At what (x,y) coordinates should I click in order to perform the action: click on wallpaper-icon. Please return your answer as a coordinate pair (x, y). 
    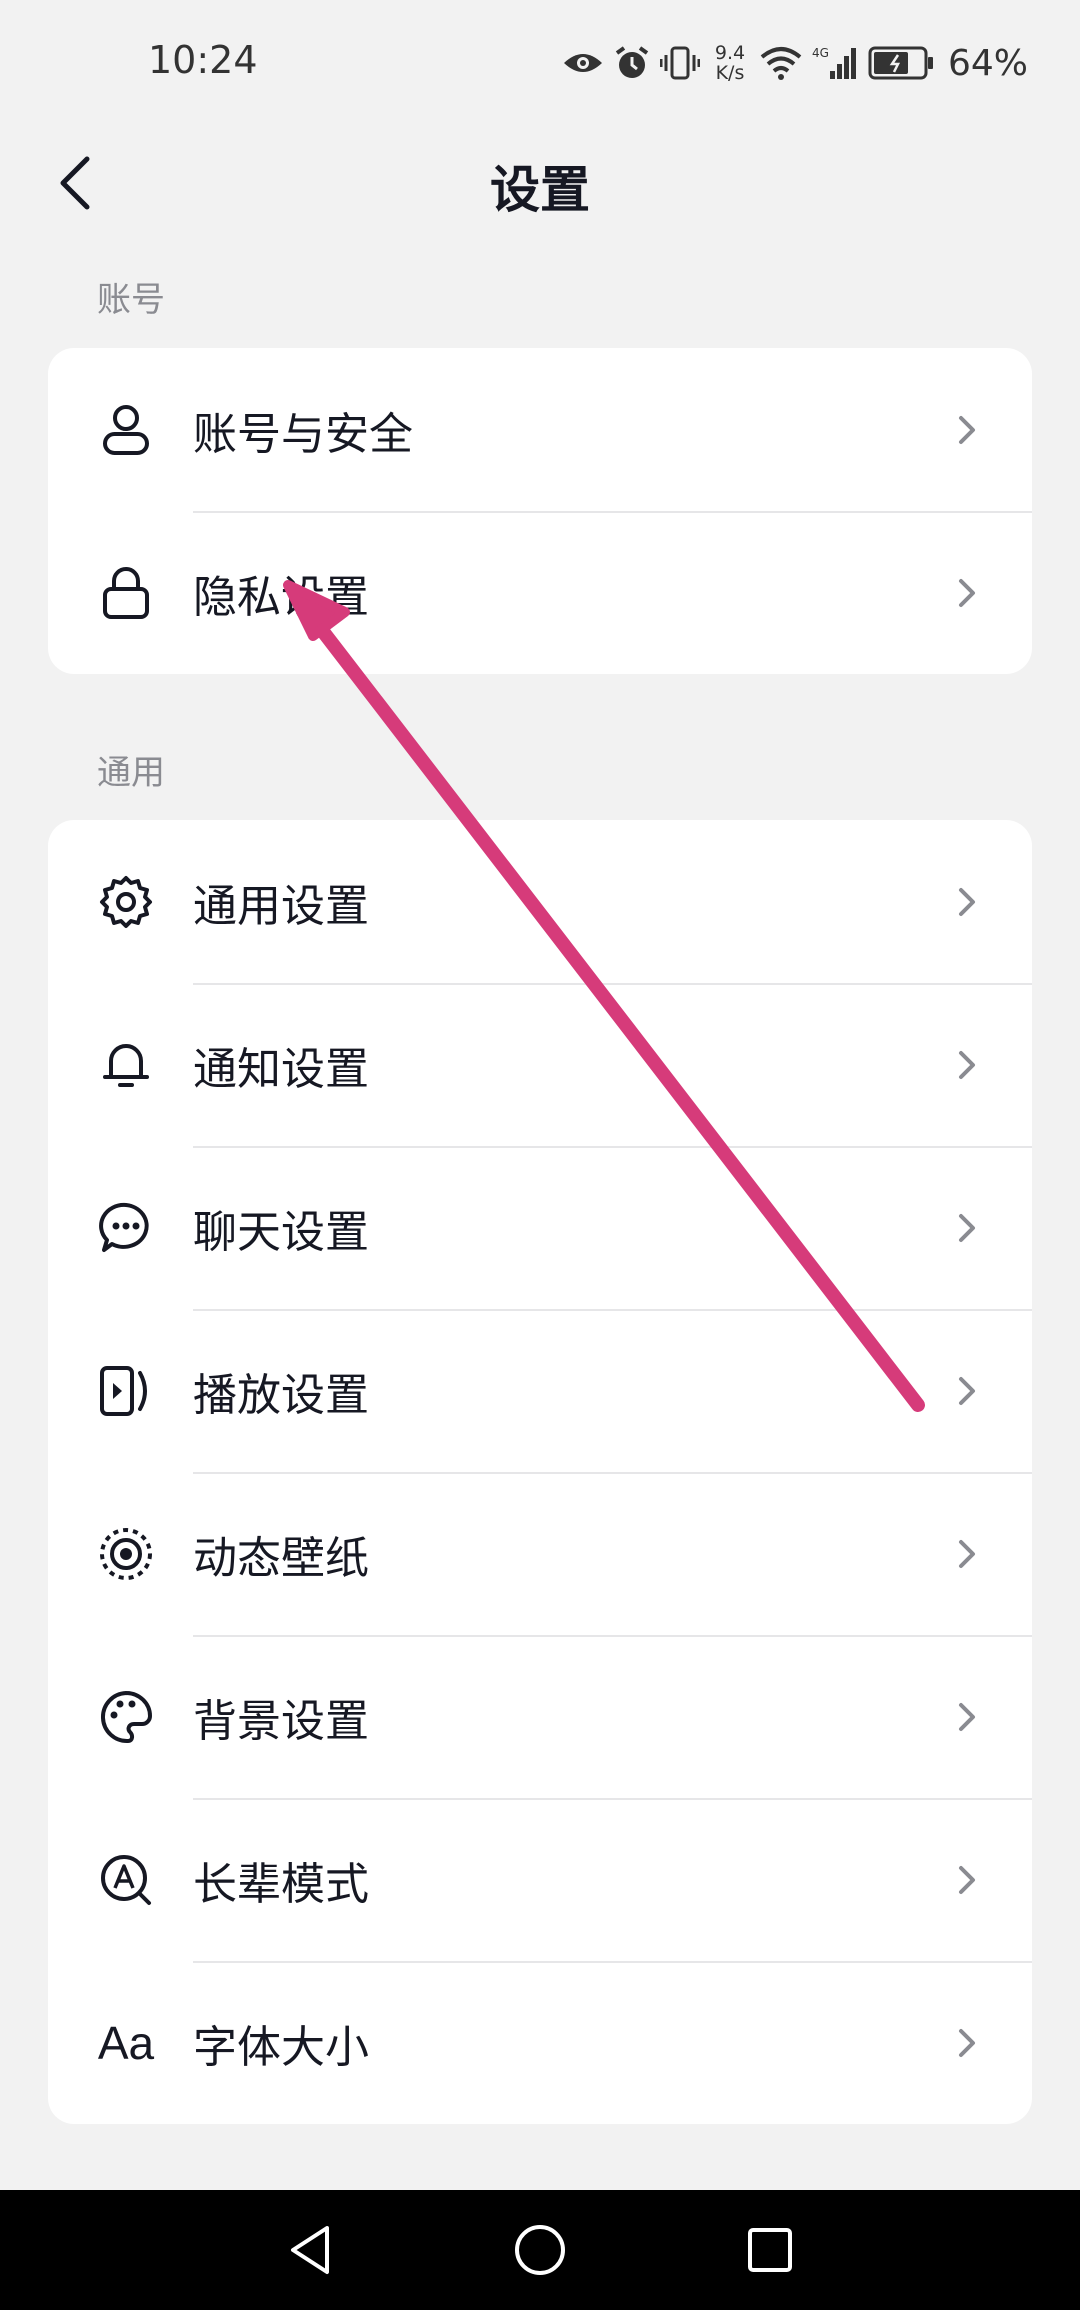
    Looking at the image, I should click on (126, 1554).